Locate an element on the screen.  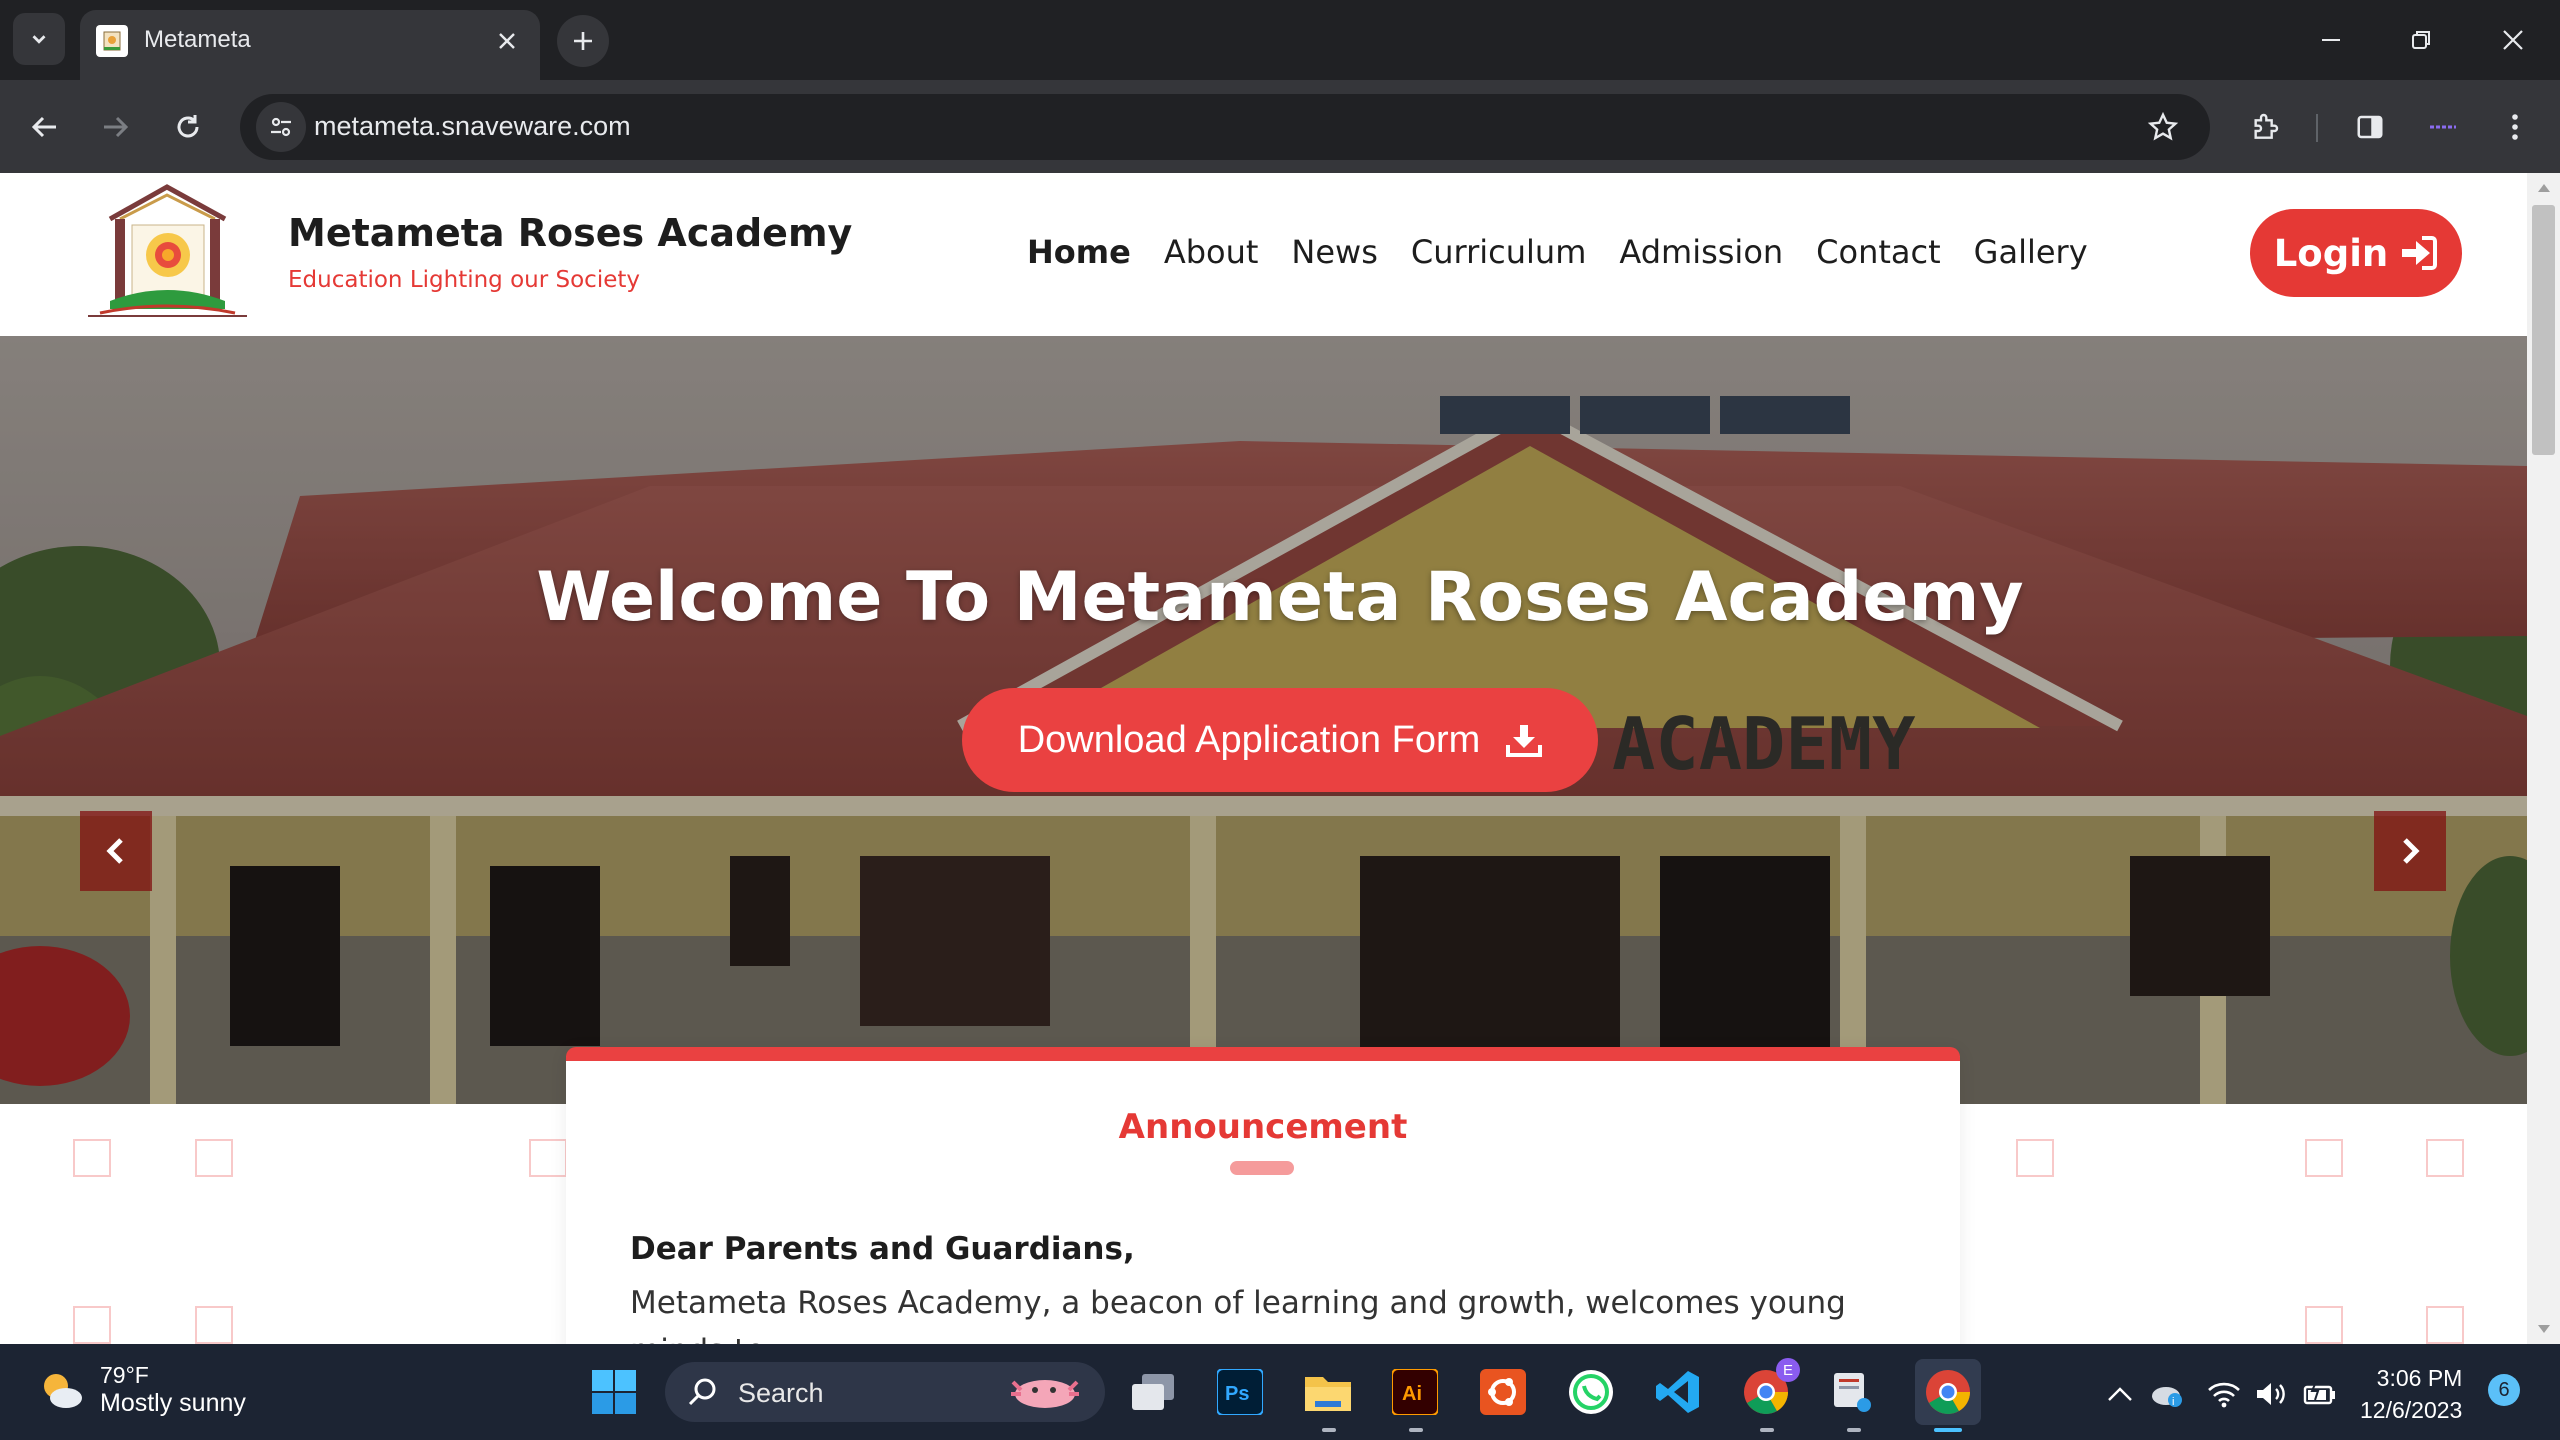
folder-icon is located at coordinates (1328, 1394).